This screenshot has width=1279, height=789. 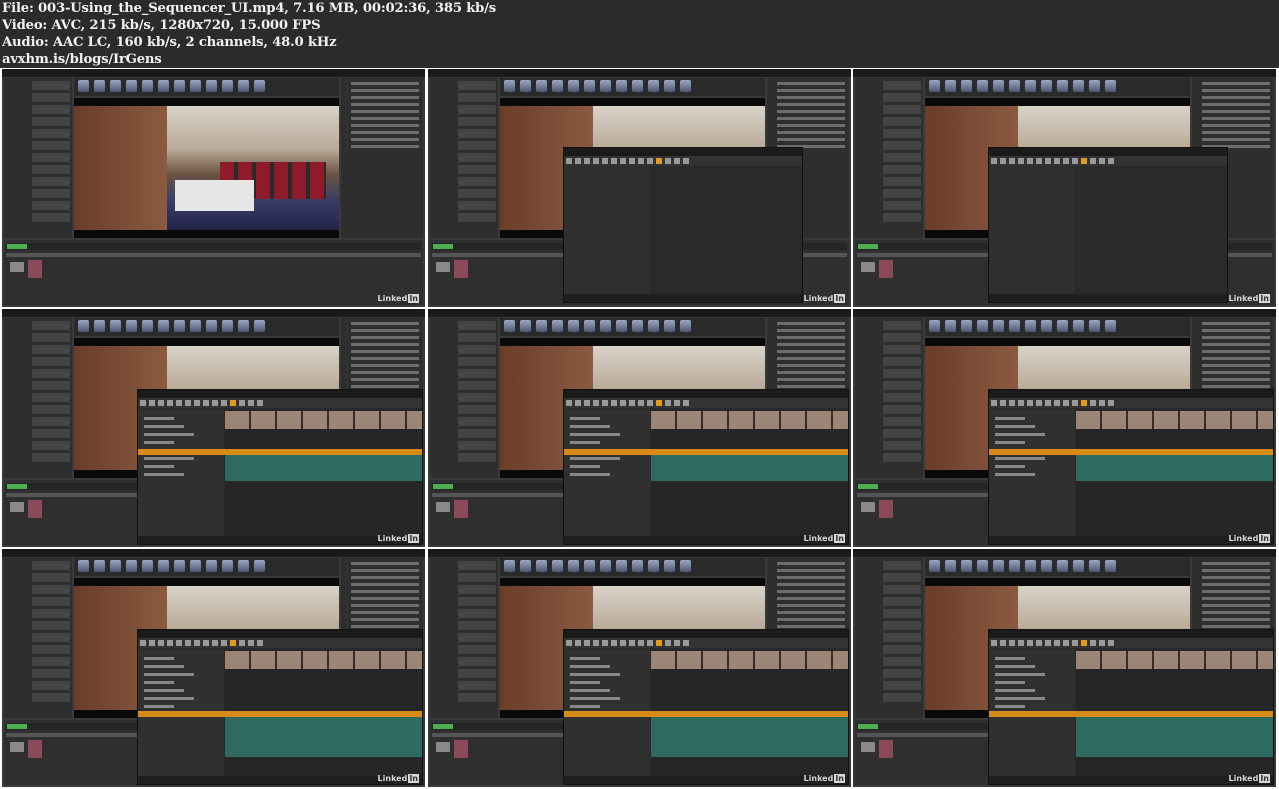 I want to click on content-search-input, so click(x=213, y=255).